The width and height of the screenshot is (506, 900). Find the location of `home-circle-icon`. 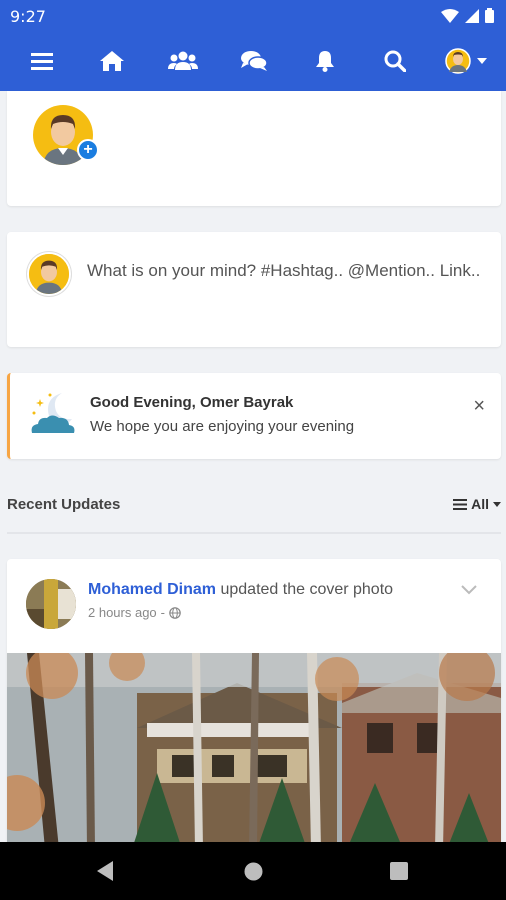

home-circle-icon is located at coordinates (253, 871).